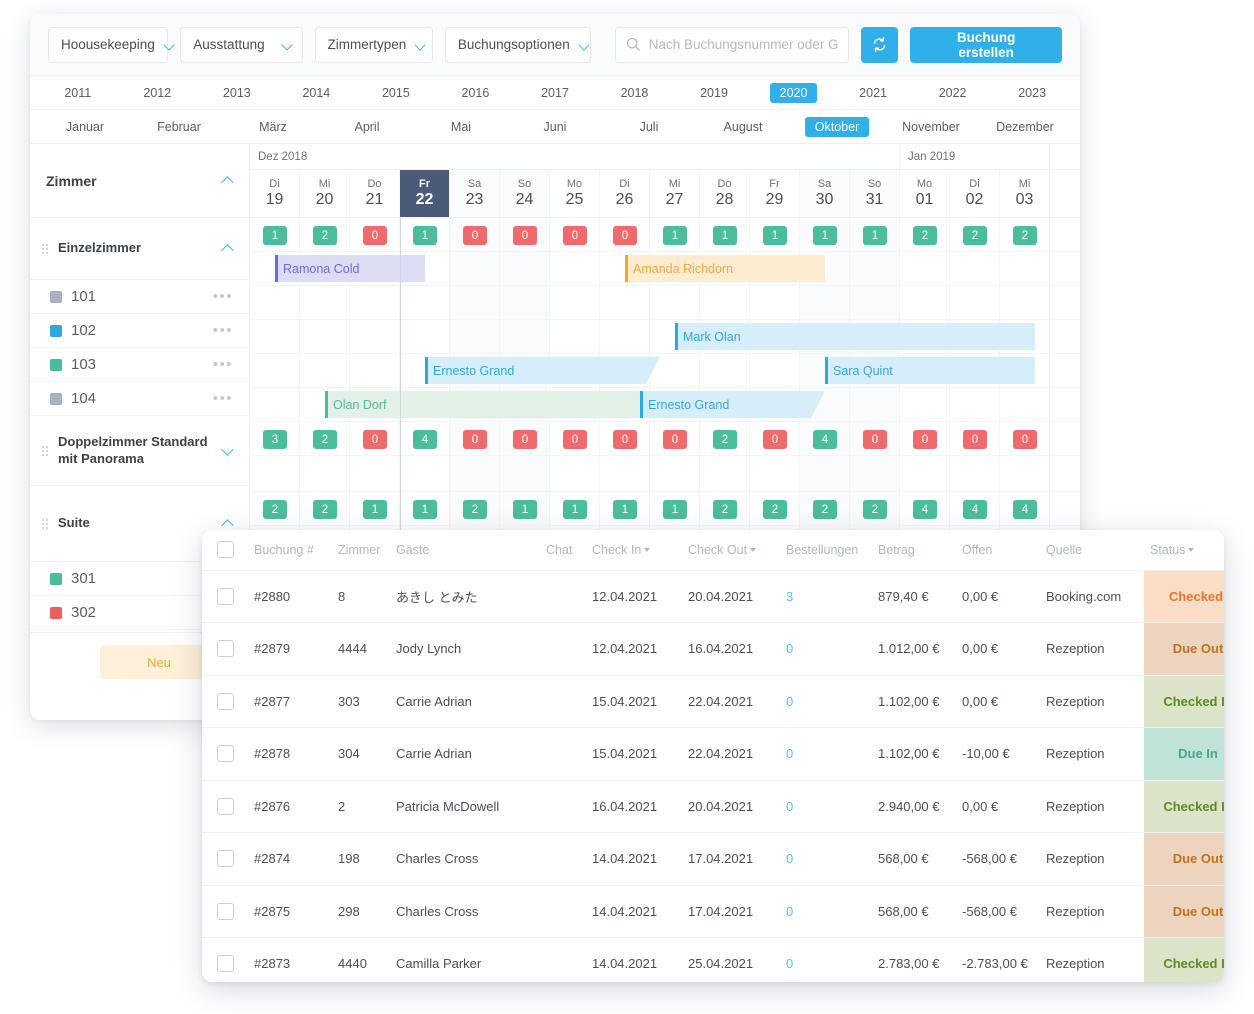 The height and width of the screenshot is (1014, 1254). I want to click on header-checkin: Check In, so click(634, 550).